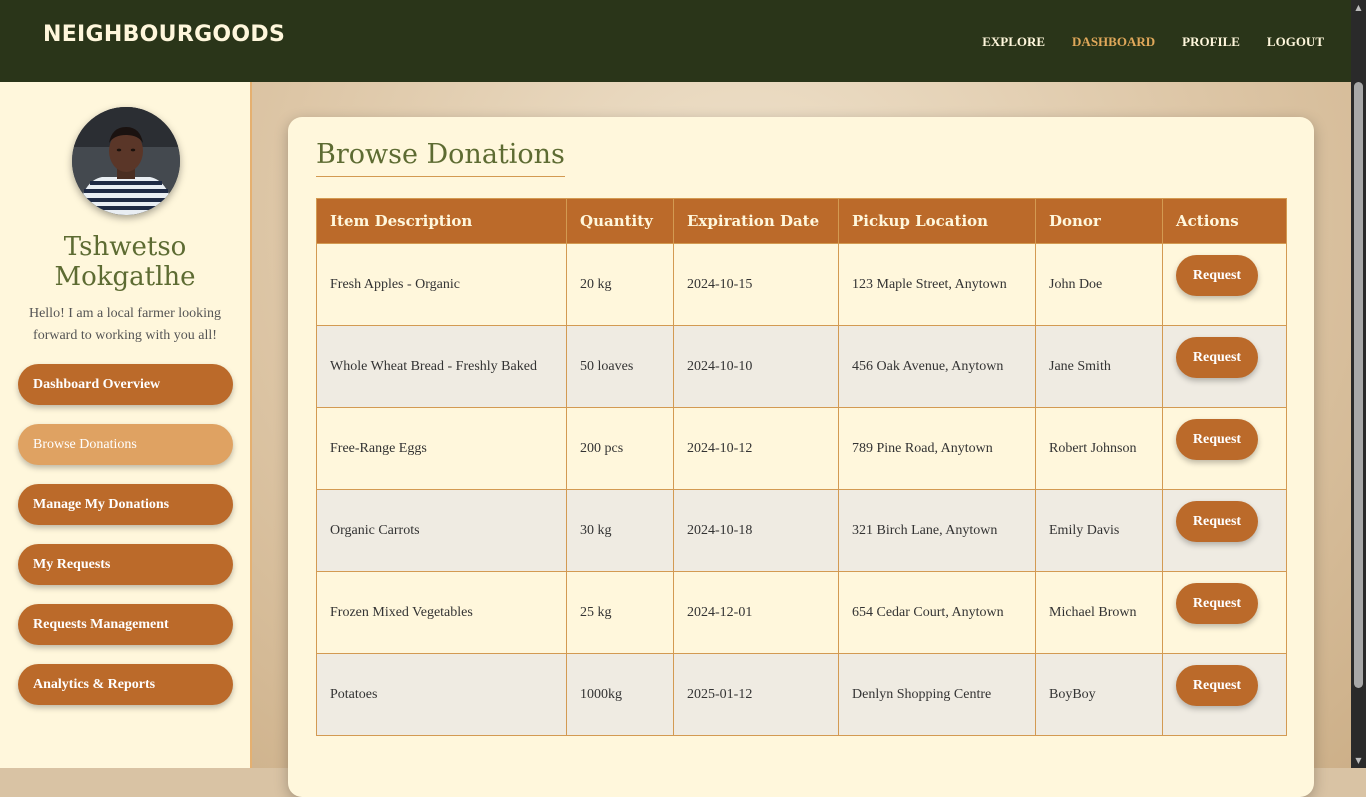  I want to click on main-nav: EXPLORE DASHBOARD PROFILE LOGOUT, so click(1153, 42).